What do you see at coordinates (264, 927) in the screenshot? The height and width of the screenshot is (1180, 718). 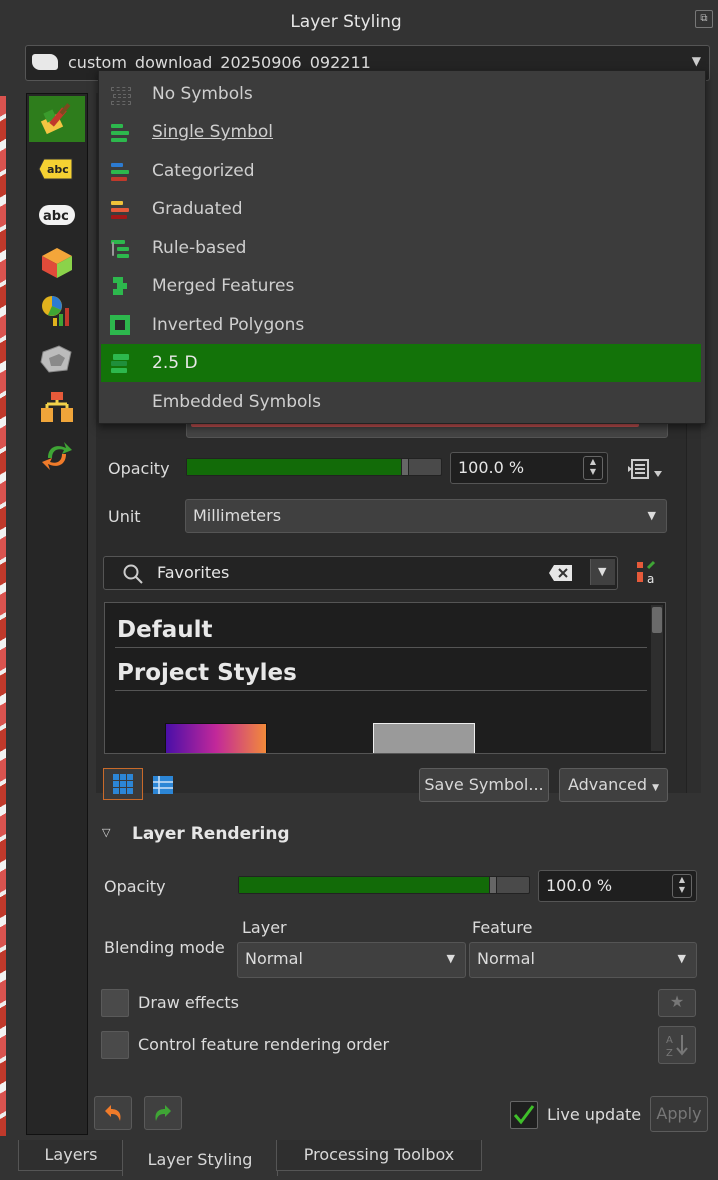 I see `layer-blend-label: Layer` at bounding box center [264, 927].